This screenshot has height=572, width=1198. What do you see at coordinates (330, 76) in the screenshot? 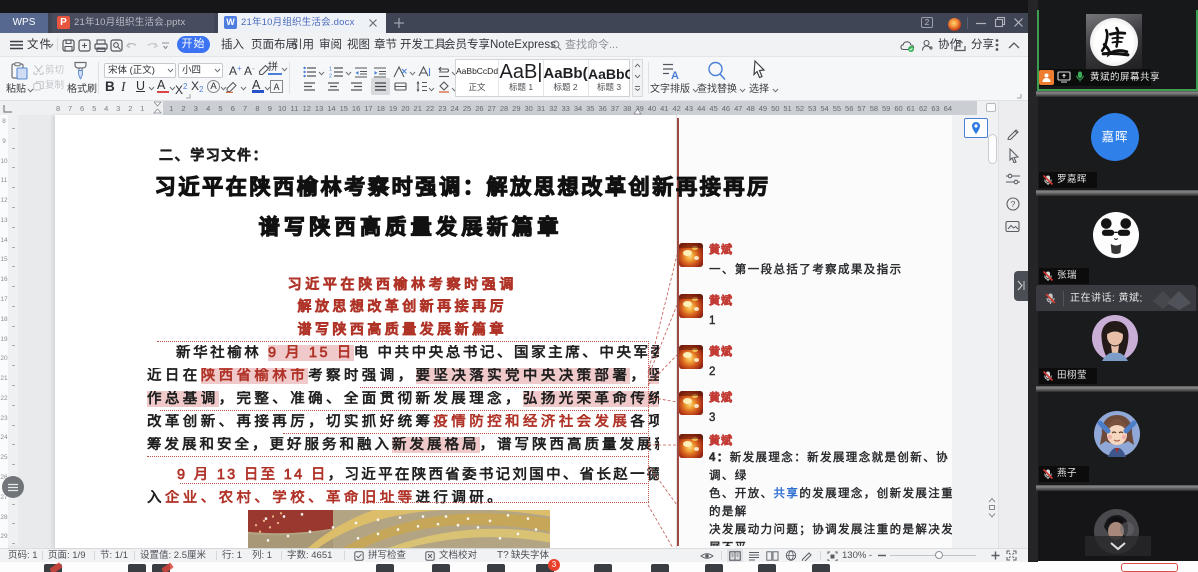
I see `svg-text: 2` at bounding box center [330, 76].